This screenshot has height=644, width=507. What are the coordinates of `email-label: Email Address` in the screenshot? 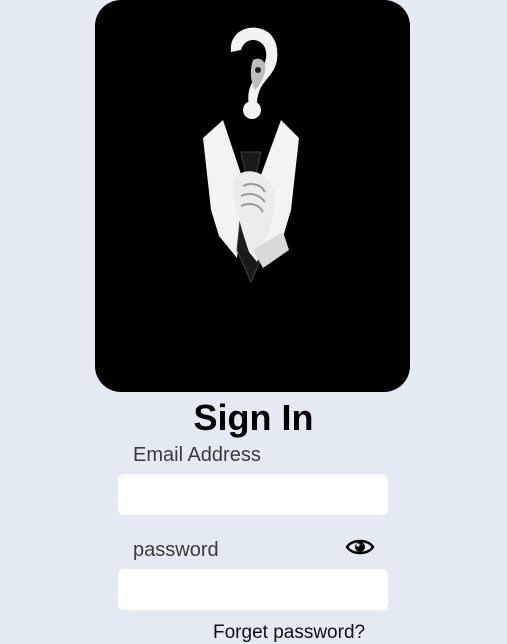 It's located at (197, 455).